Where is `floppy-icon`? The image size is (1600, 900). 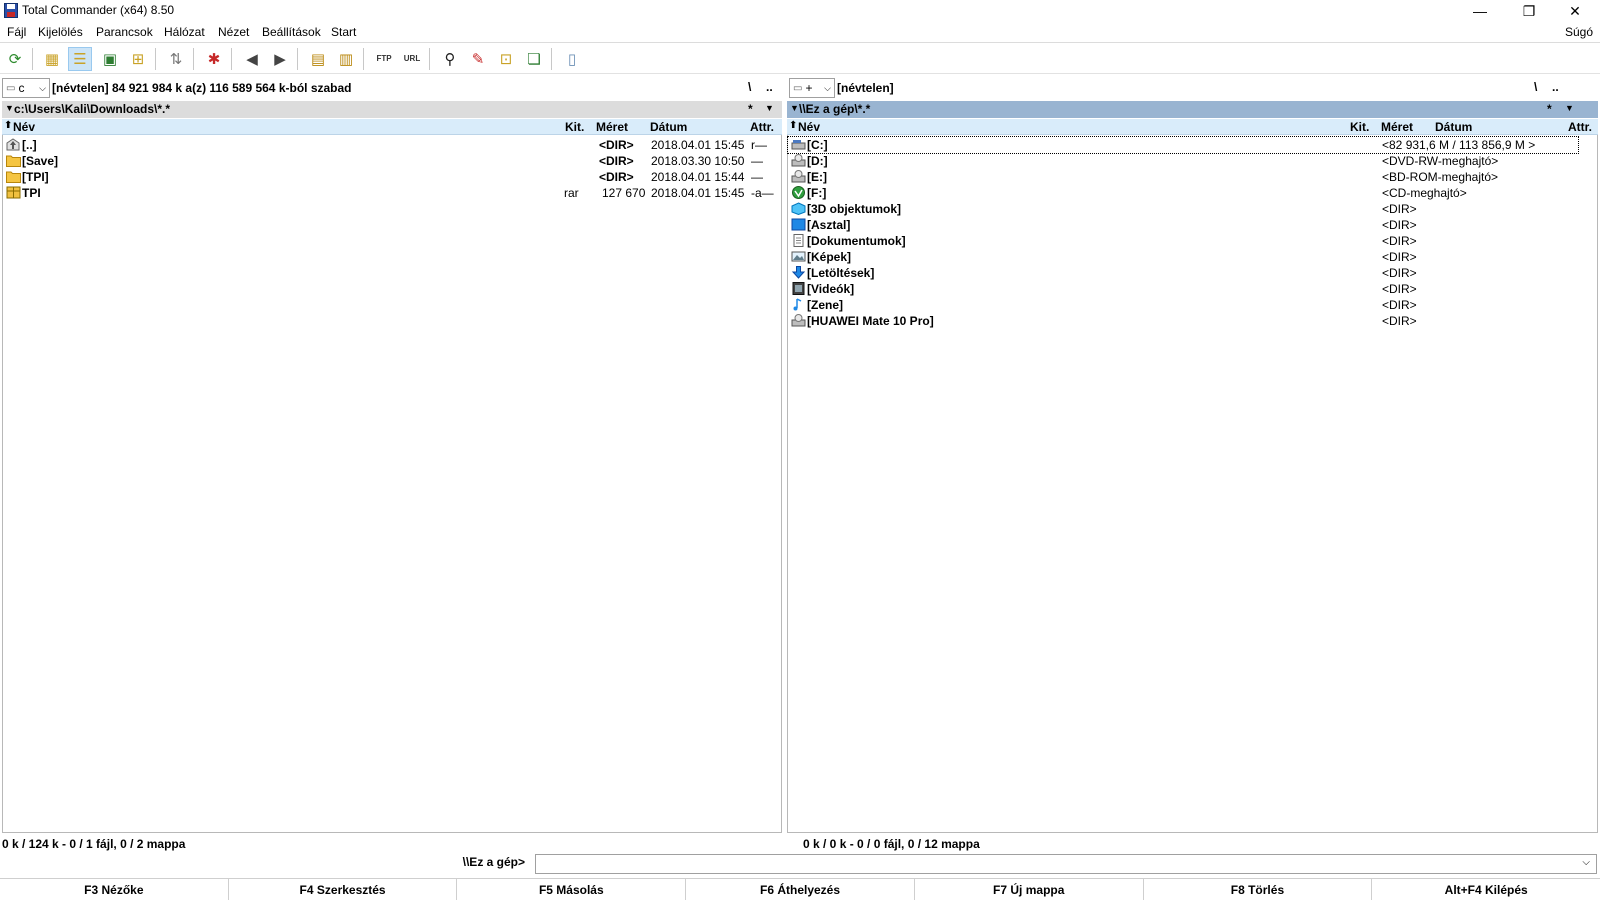
floppy-icon is located at coordinates (11, 10).